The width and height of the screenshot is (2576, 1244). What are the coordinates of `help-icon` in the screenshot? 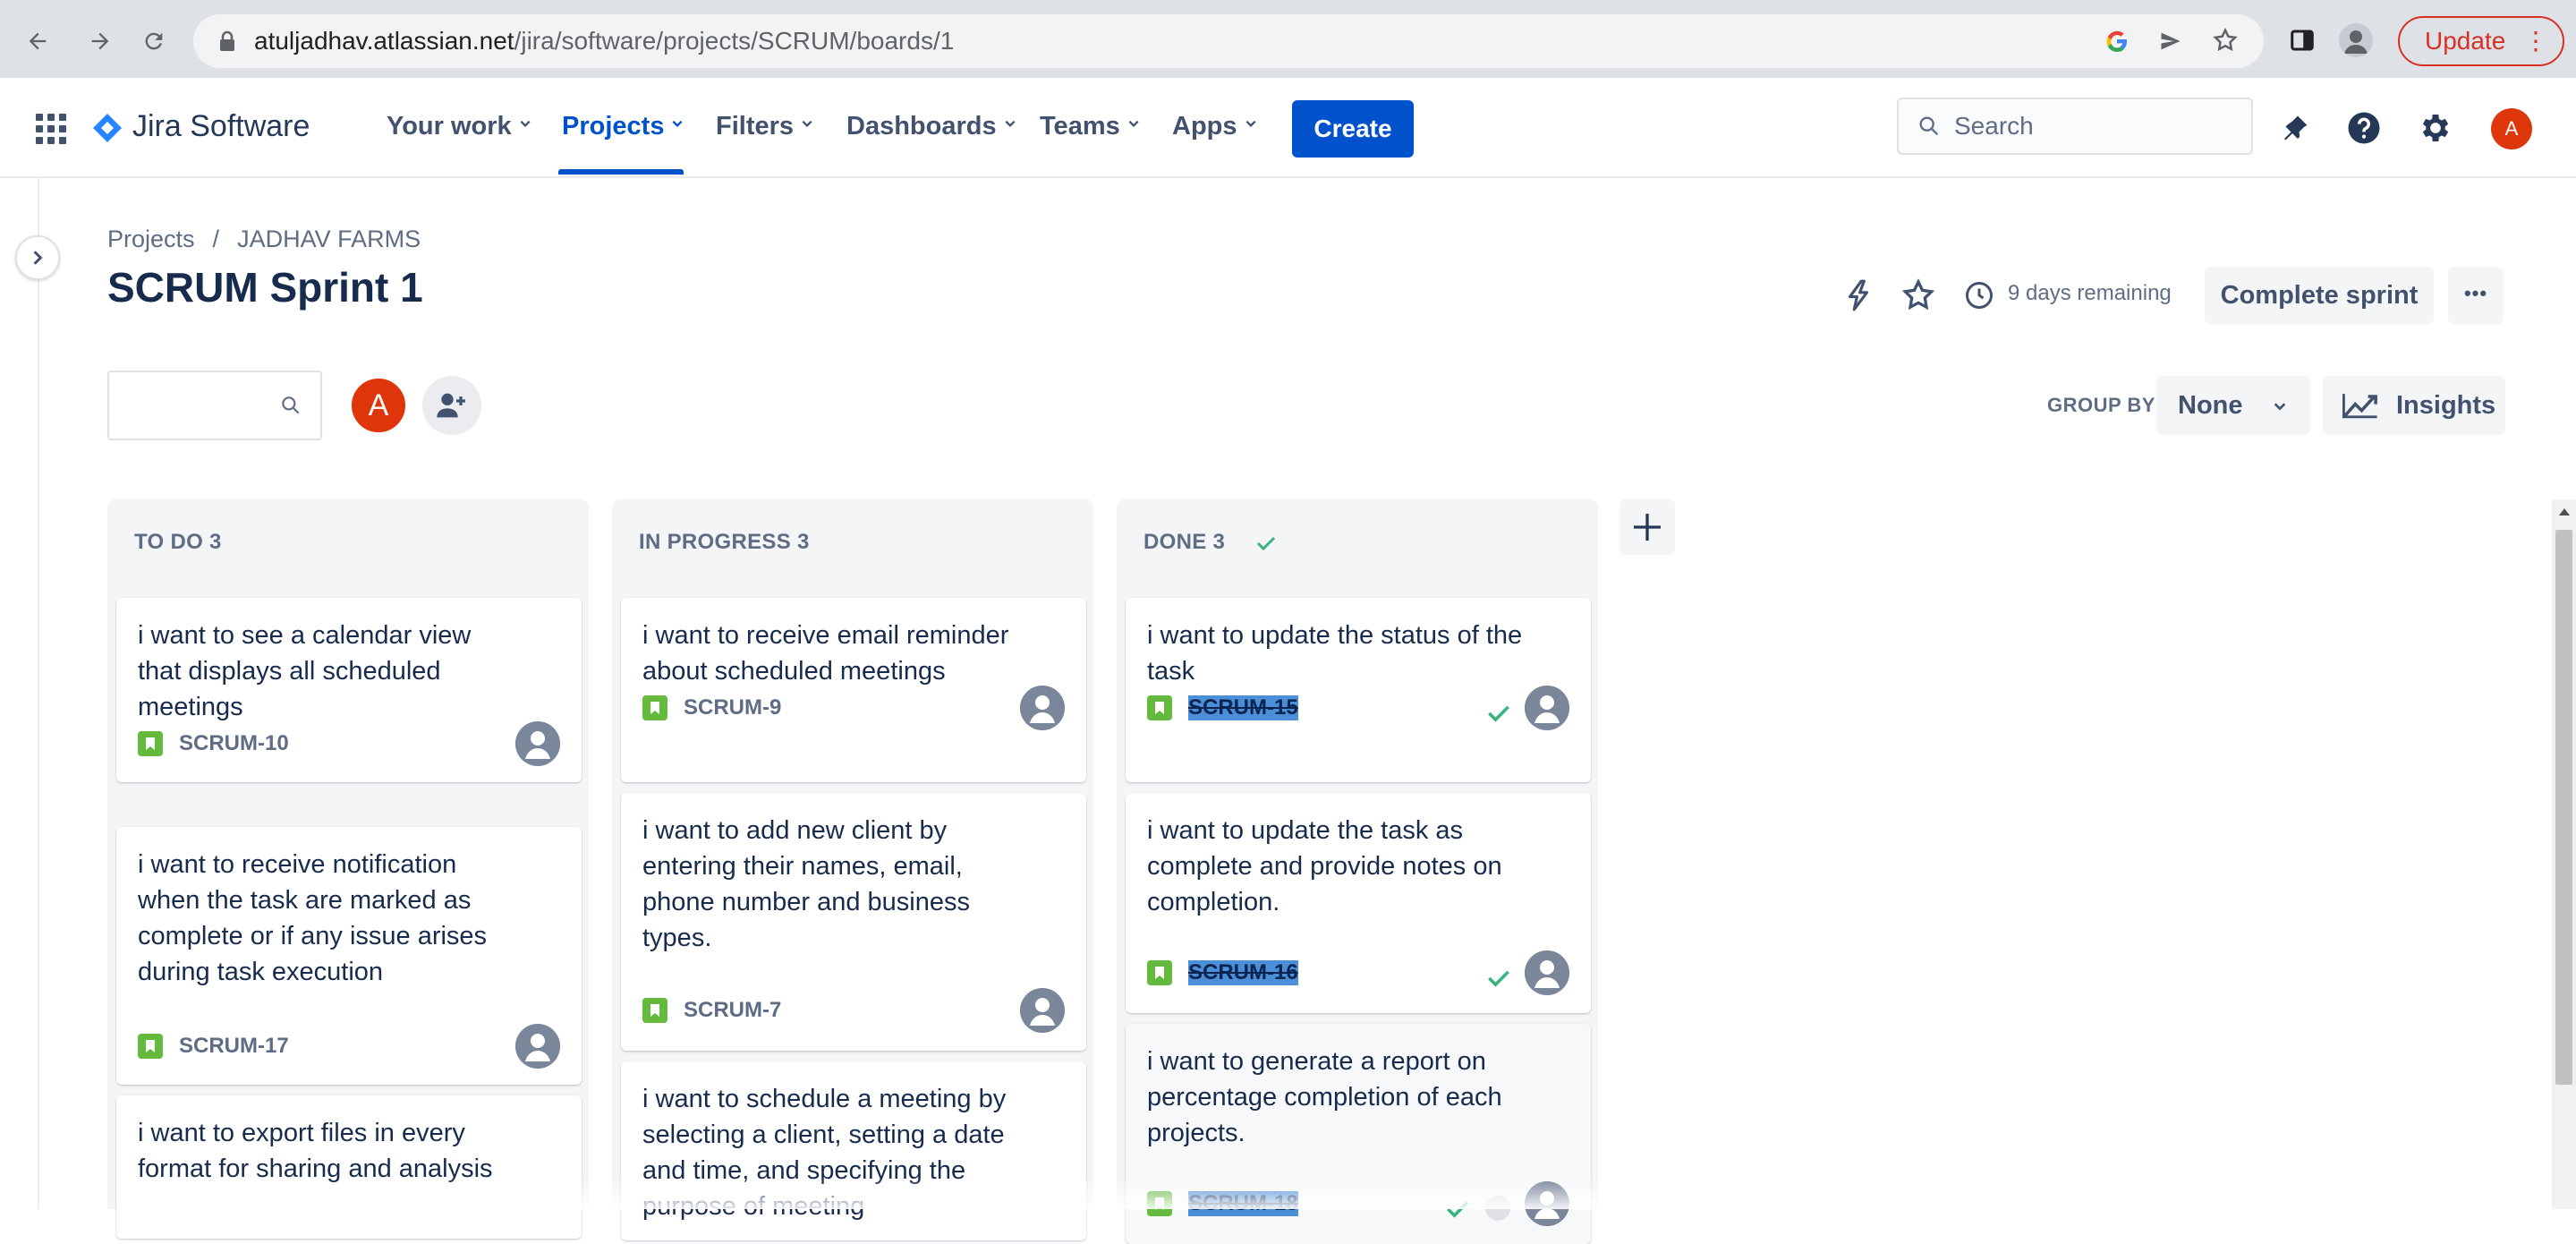 It's located at (2364, 128).